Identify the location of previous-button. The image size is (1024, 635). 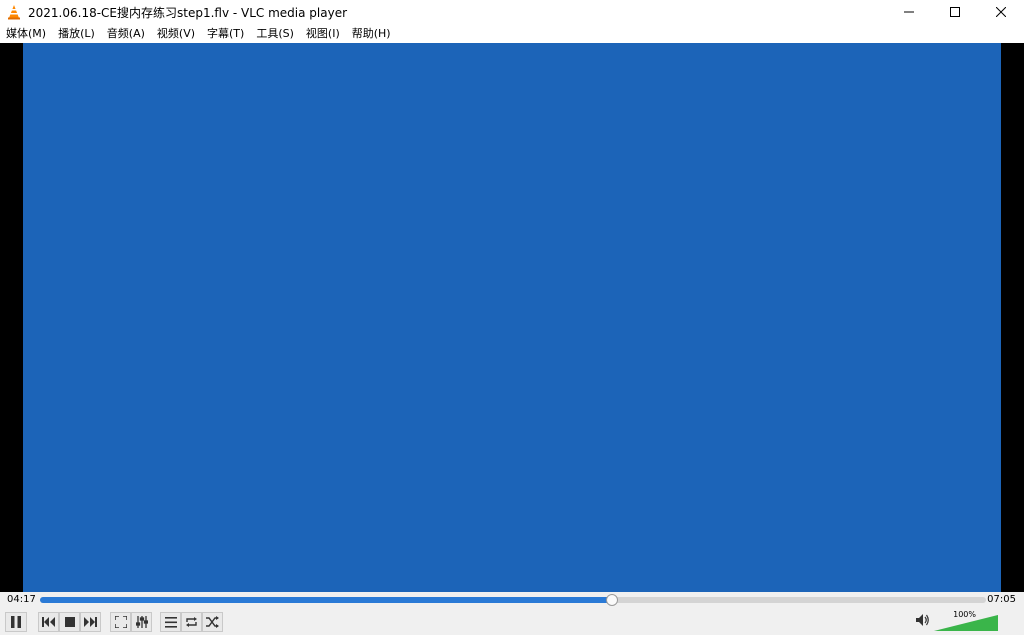
(48, 622).